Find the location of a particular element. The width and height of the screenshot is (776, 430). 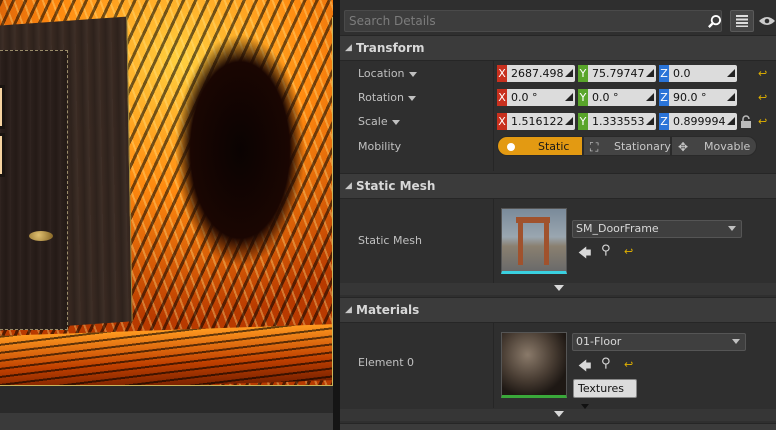

search-row is located at coordinates (558, 21).